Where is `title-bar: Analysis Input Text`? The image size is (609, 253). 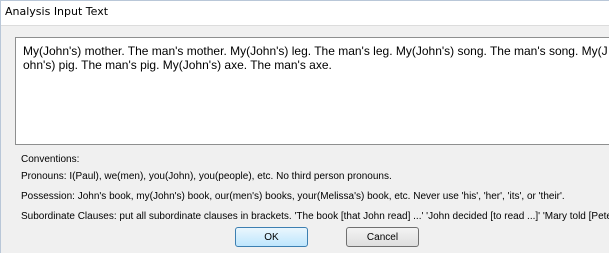
title-bar: Analysis Input Text is located at coordinates (305, 13).